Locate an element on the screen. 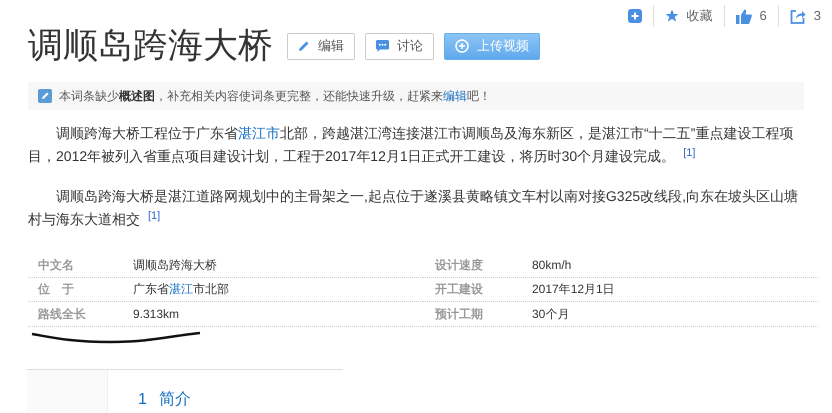 The image size is (832, 413). share-icon is located at coordinates (798, 16).